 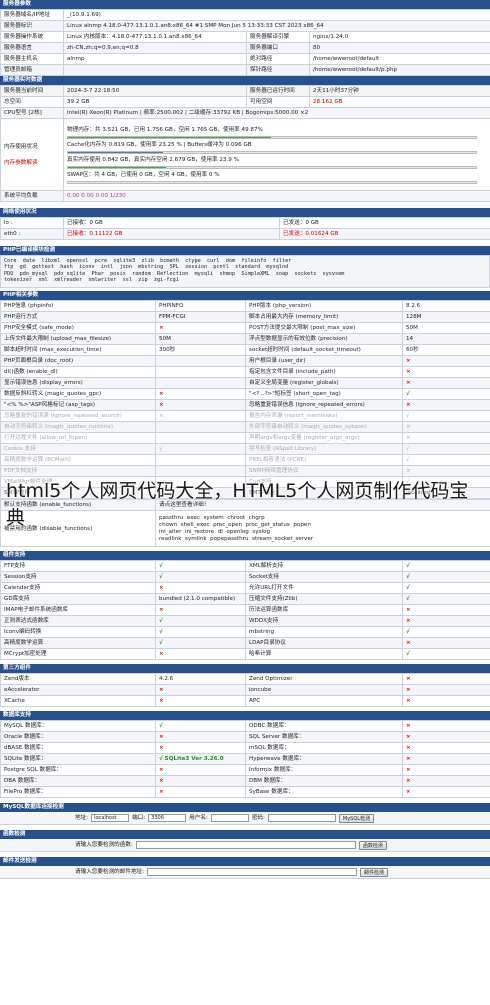 What do you see at coordinates (278, 59) in the screenshot?
I see `param-label: 绝对路径` at bounding box center [278, 59].